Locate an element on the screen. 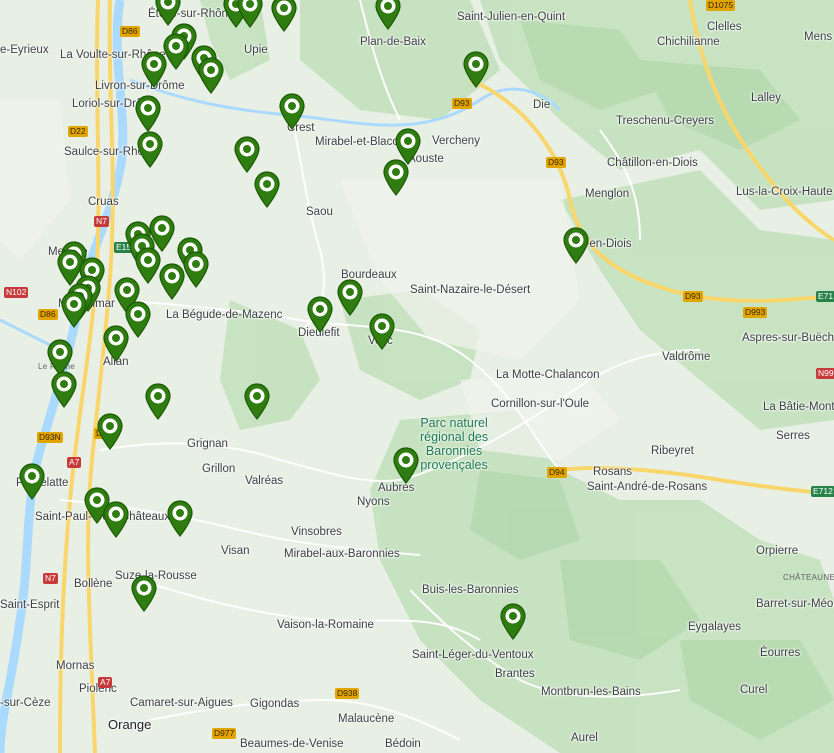 This screenshot has height=753, width=834. park-label-line: Parc naturel is located at coordinates (454, 423).